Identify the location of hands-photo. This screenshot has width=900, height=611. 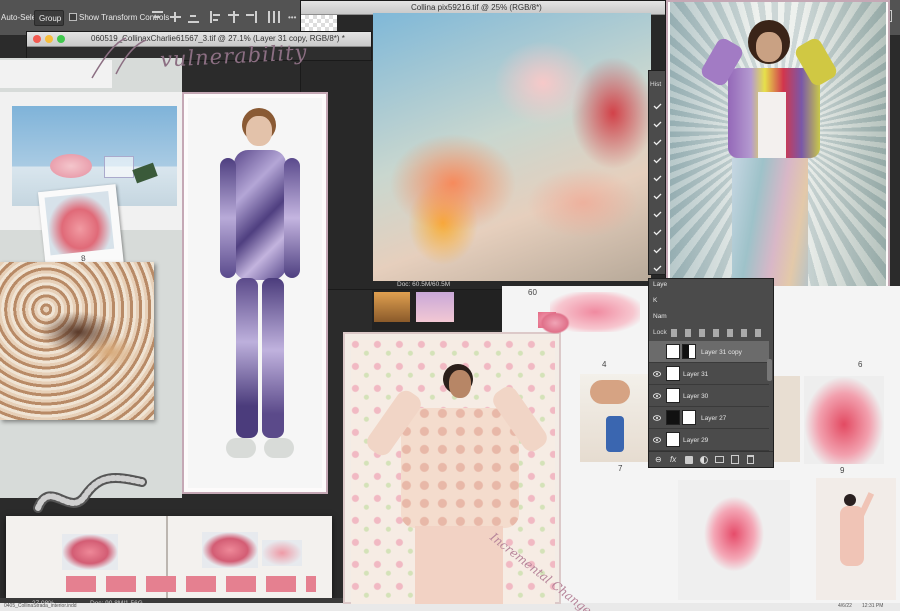
(615, 418).